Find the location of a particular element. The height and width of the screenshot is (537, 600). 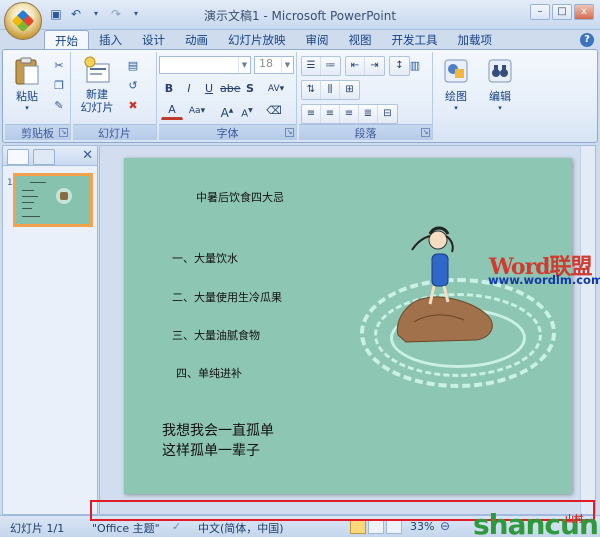

window-title: 演示文稿1 - Microsoft PowerPoint is located at coordinates (300, 16).